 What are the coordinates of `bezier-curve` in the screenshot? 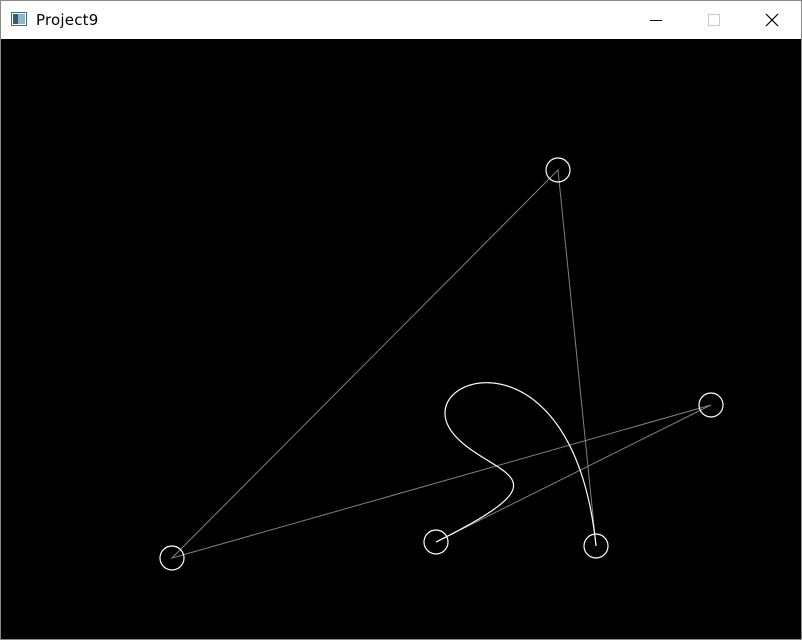 It's located at (516, 464).